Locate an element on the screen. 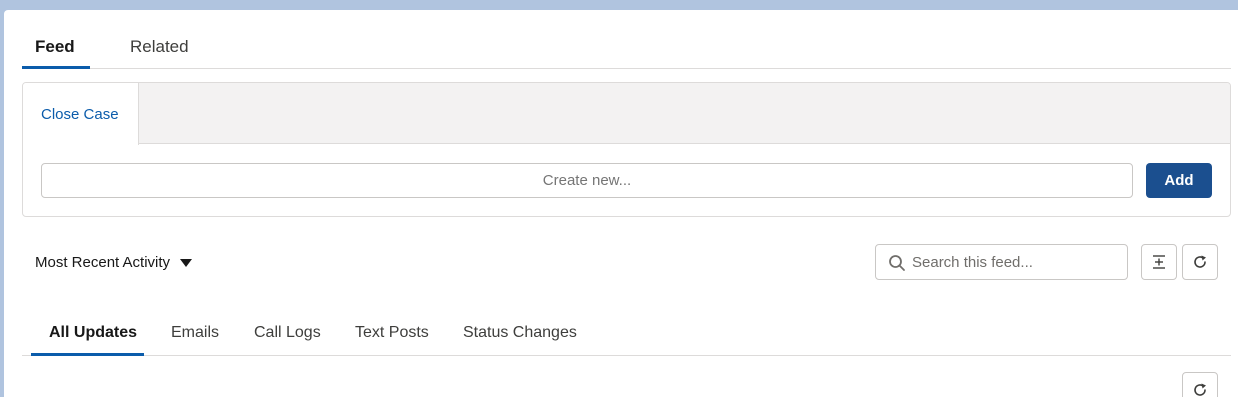  create-new-input is located at coordinates (587, 180).